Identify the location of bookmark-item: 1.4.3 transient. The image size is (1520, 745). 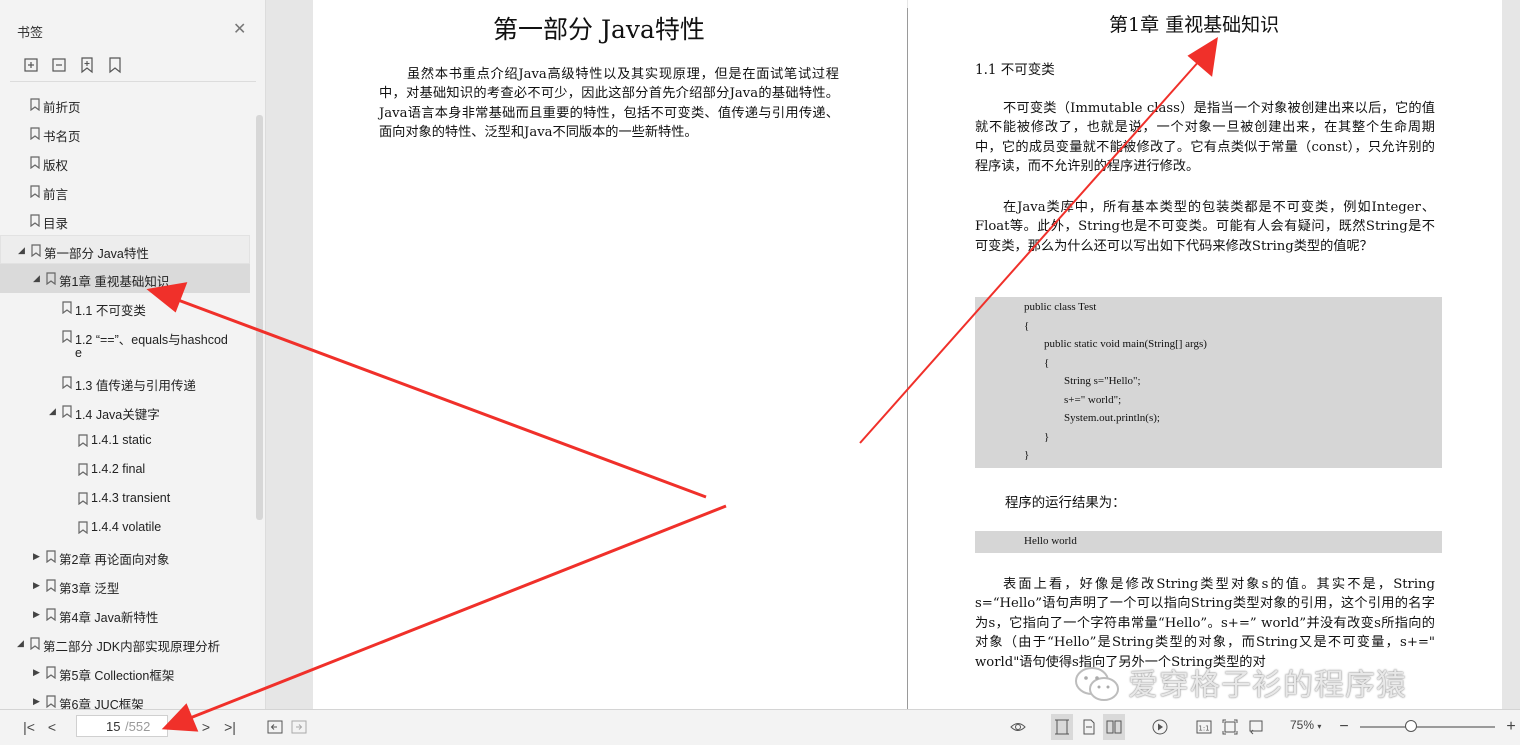
(125, 498).